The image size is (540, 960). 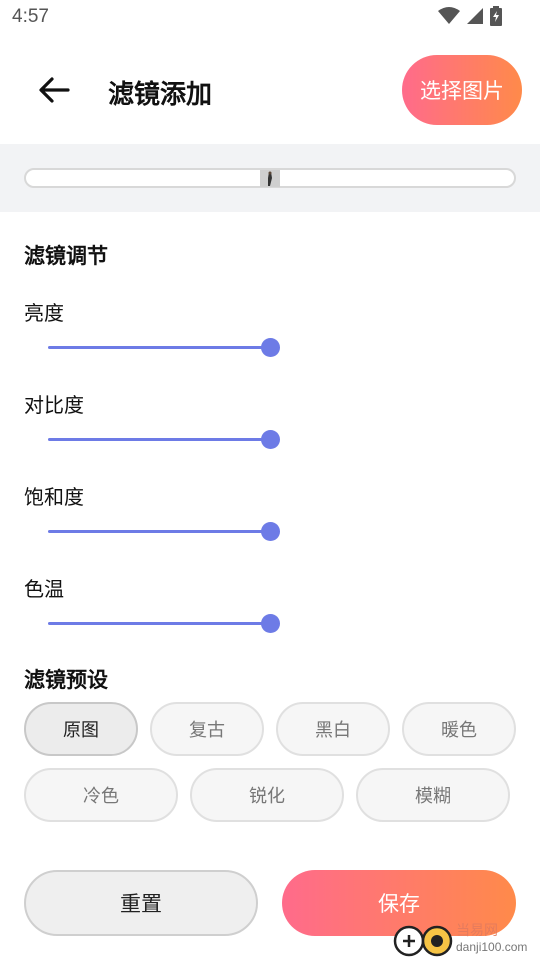 I want to click on preset-blur: 模糊, so click(x=433, y=795).